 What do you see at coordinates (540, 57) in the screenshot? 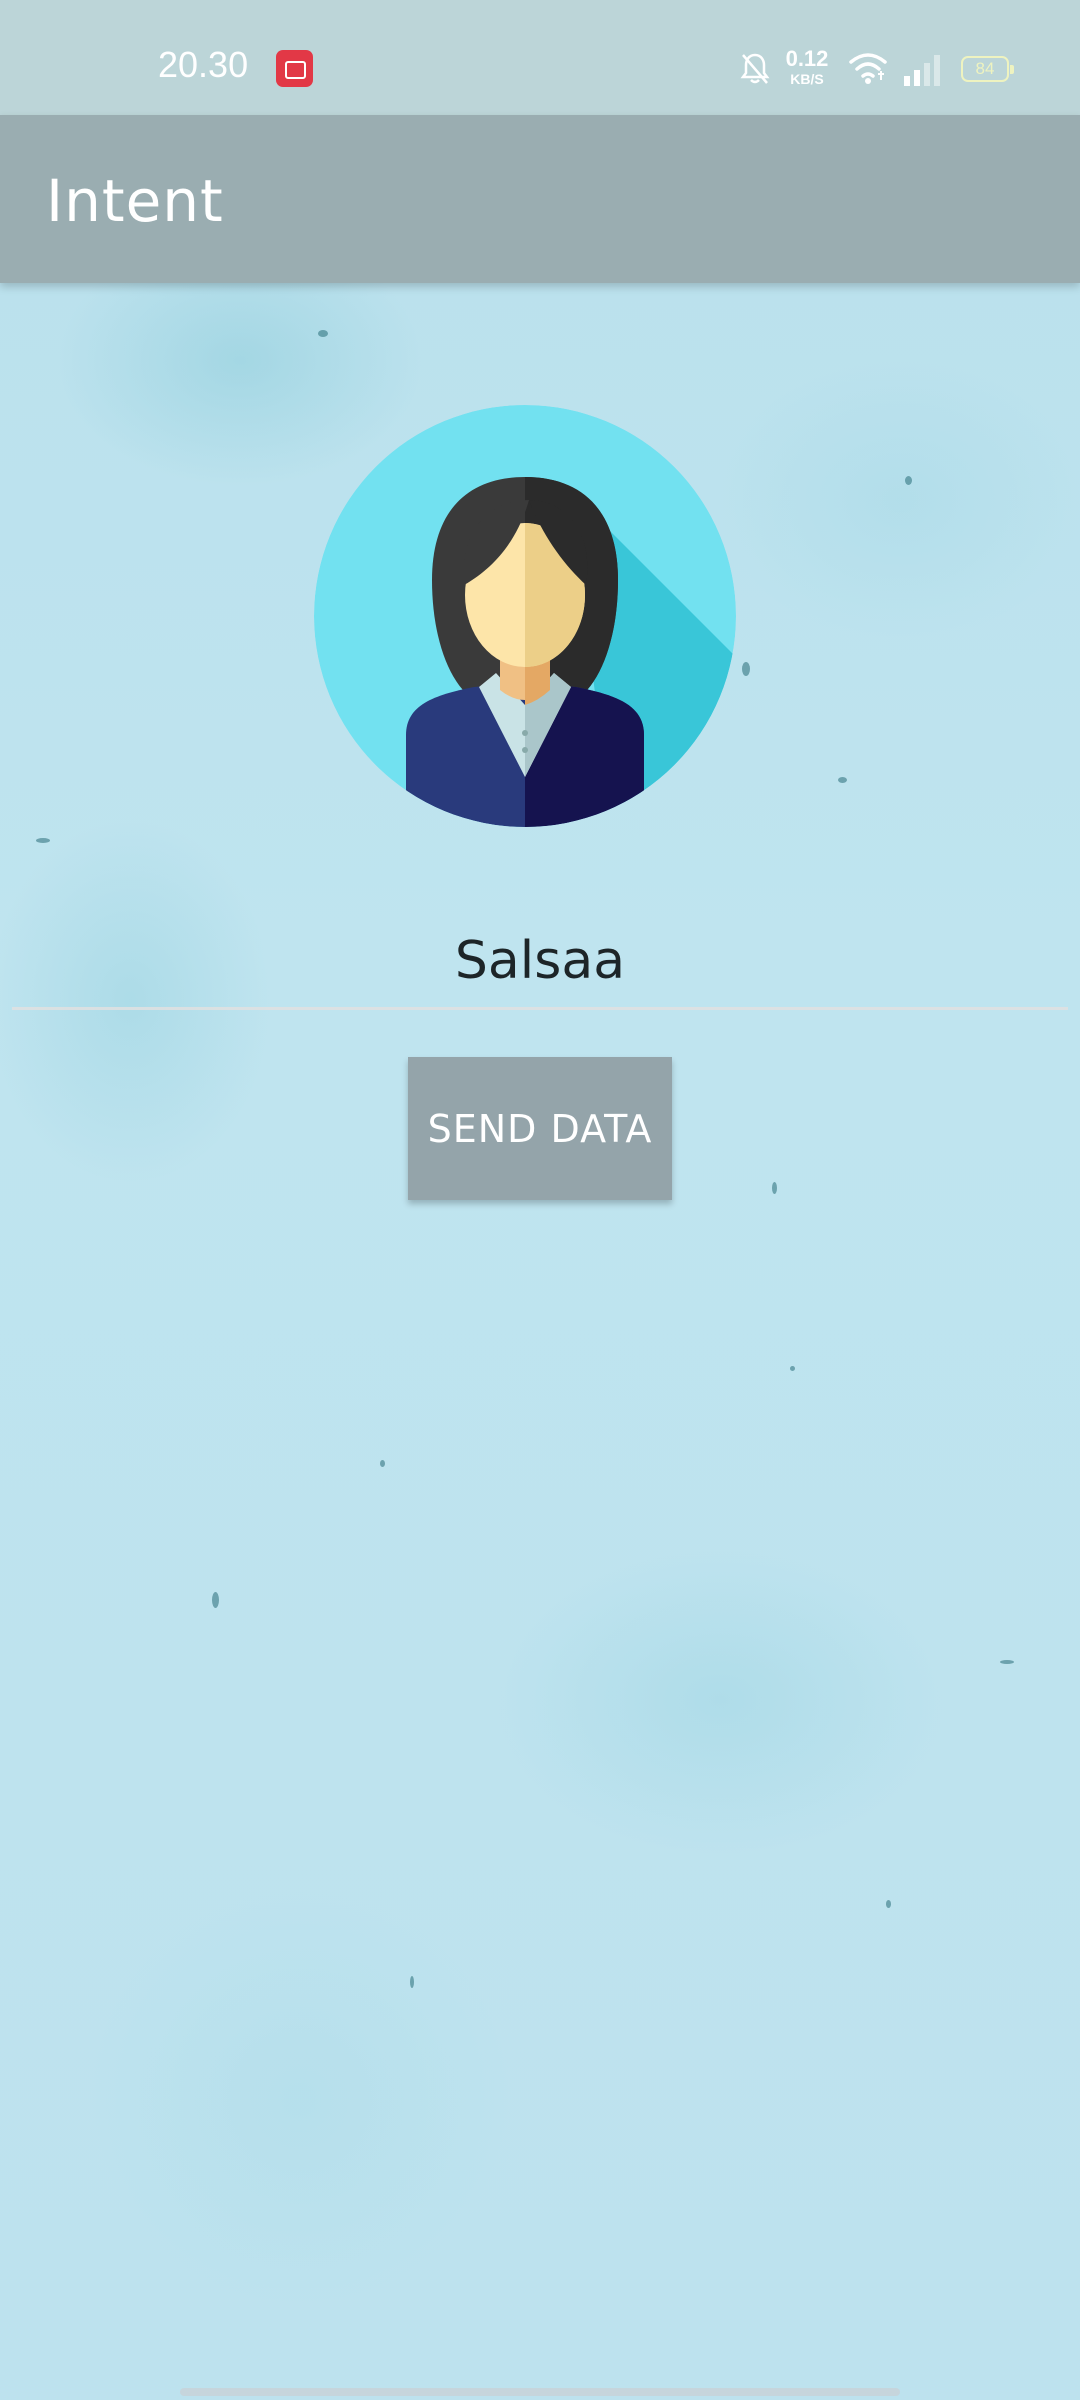
I see `status-bar: 20.30 0.12 KB/S 84` at bounding box center [540, 57].